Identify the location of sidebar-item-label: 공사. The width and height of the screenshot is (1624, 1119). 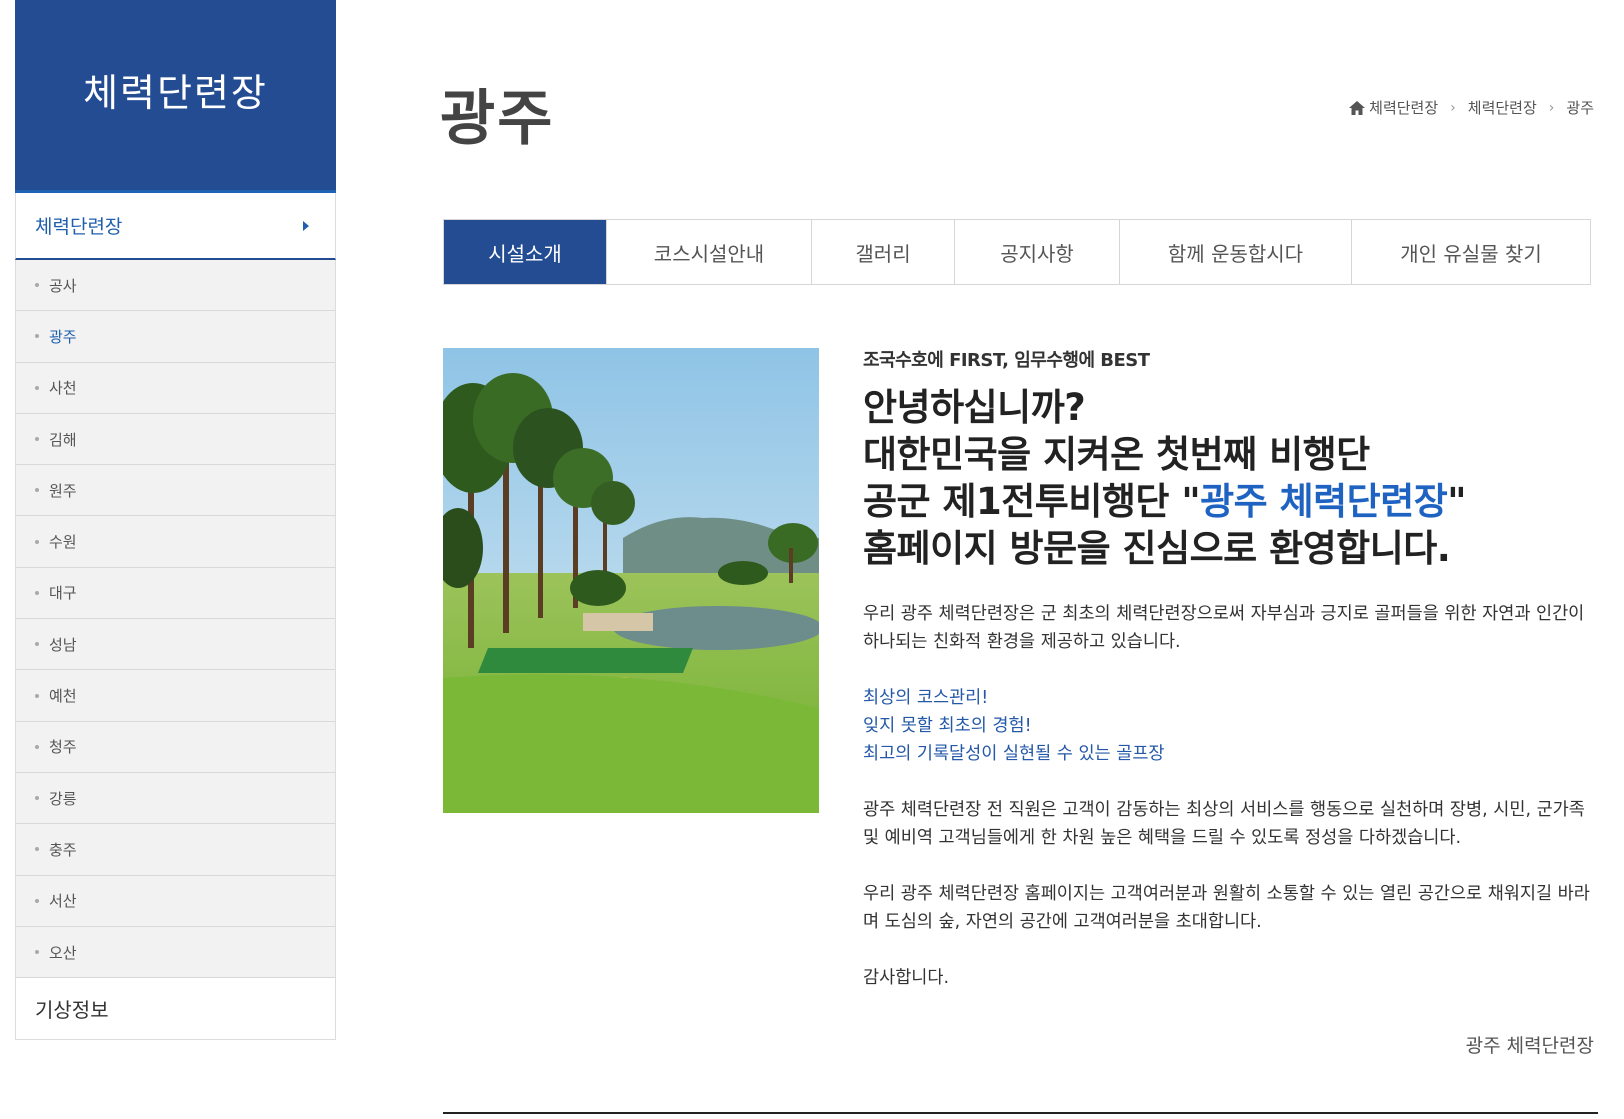
(63, 285).